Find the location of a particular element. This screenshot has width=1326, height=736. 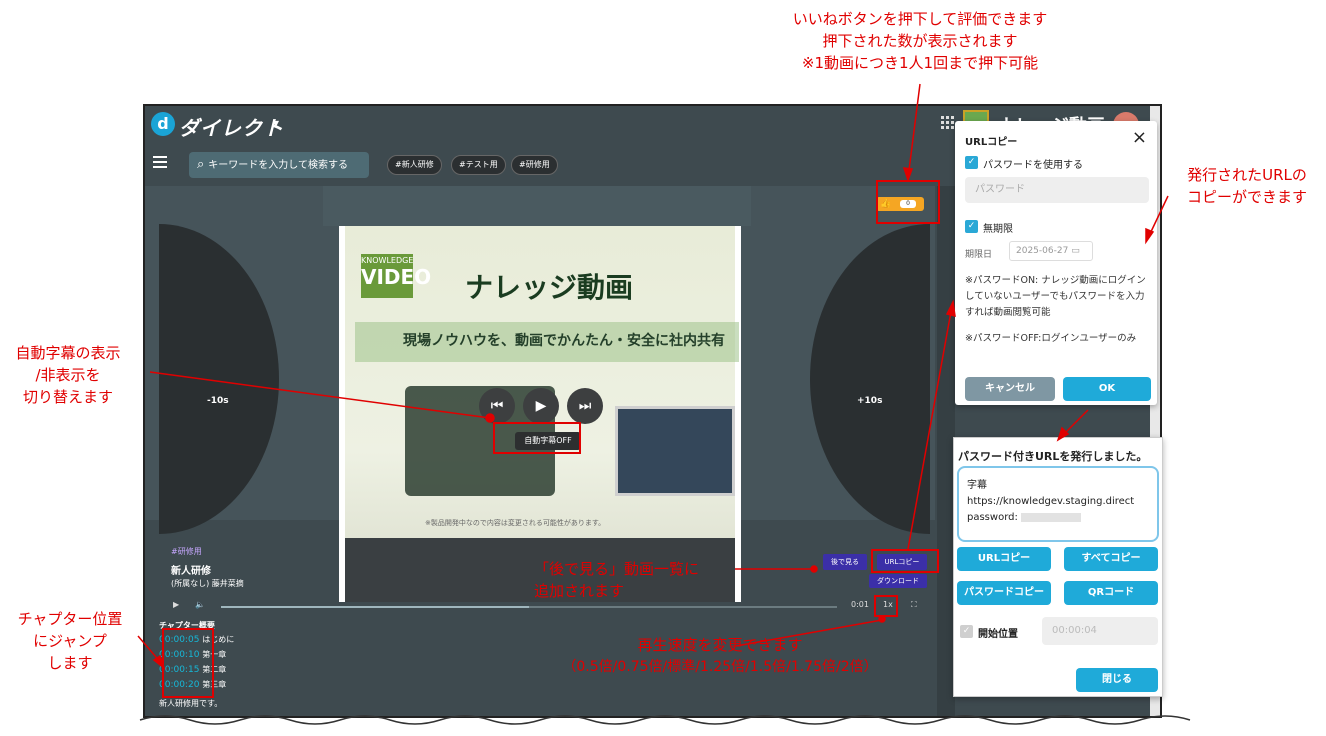

annotation-line: いいねボタンを押下して評価できます is located at coordinates (920, 19).